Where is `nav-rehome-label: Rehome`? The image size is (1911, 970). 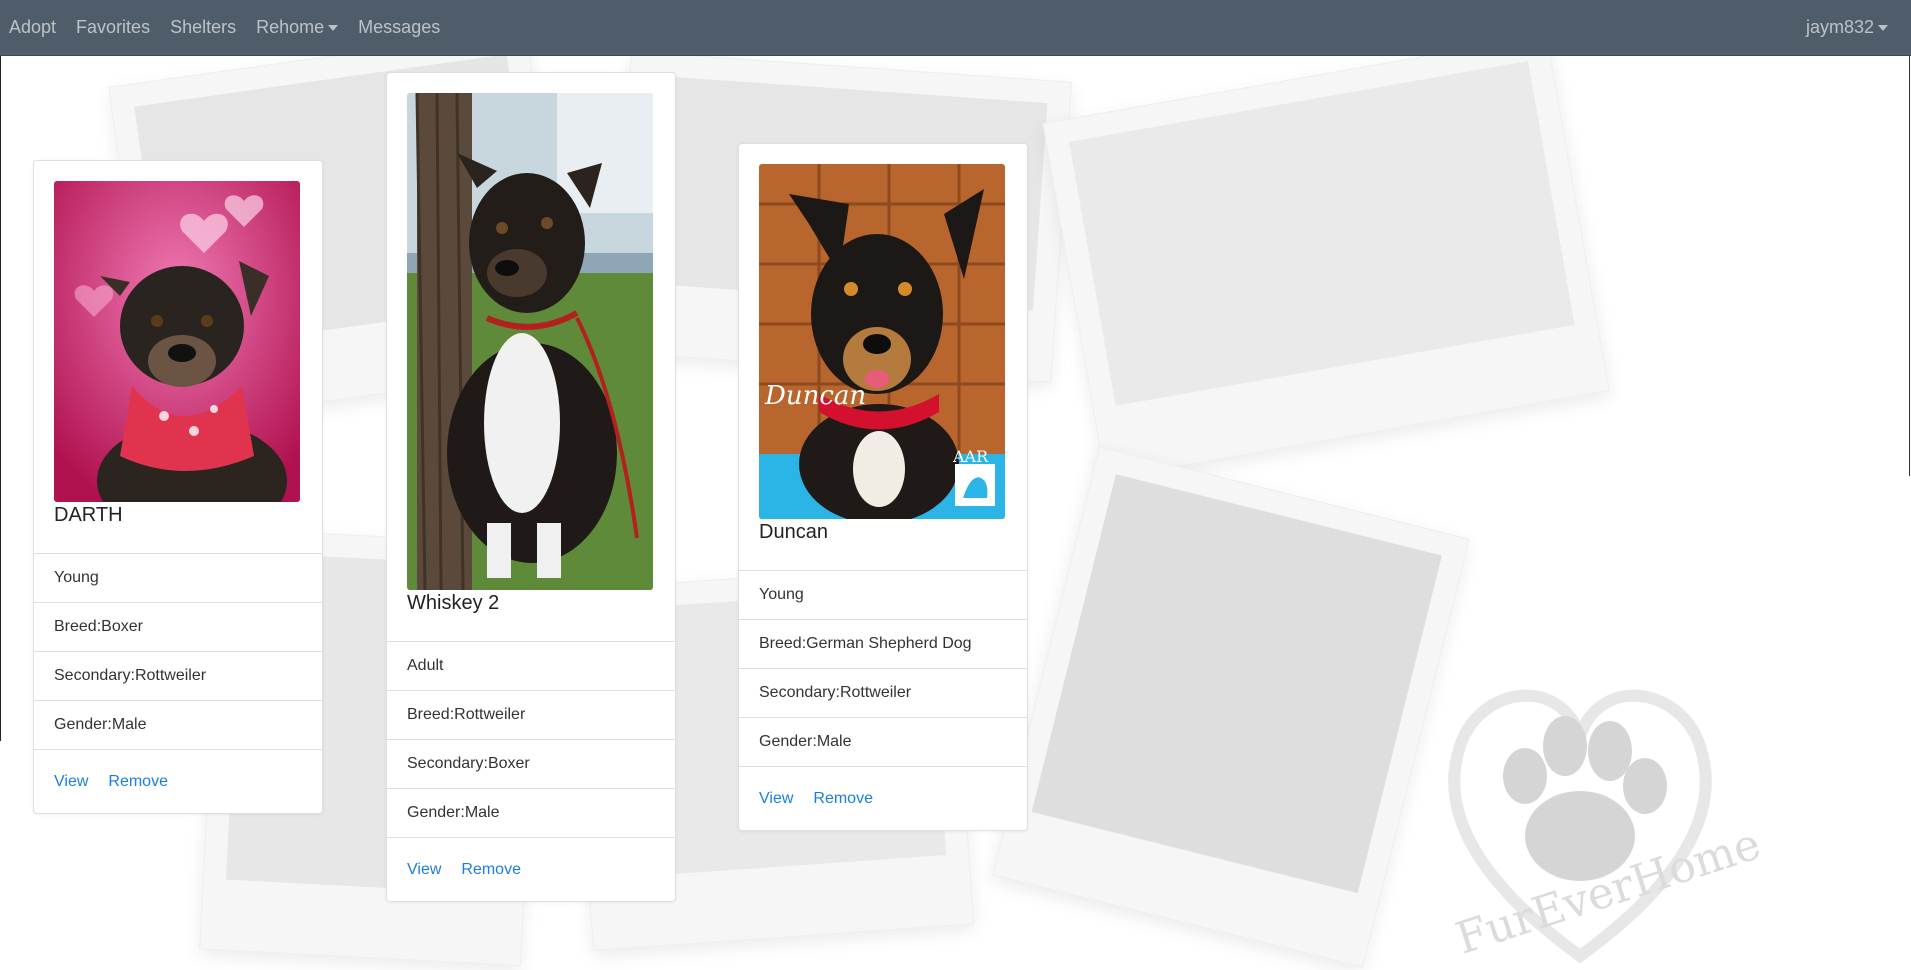
nav-rehome-label: Rehome is located at coordinates (290, 27).